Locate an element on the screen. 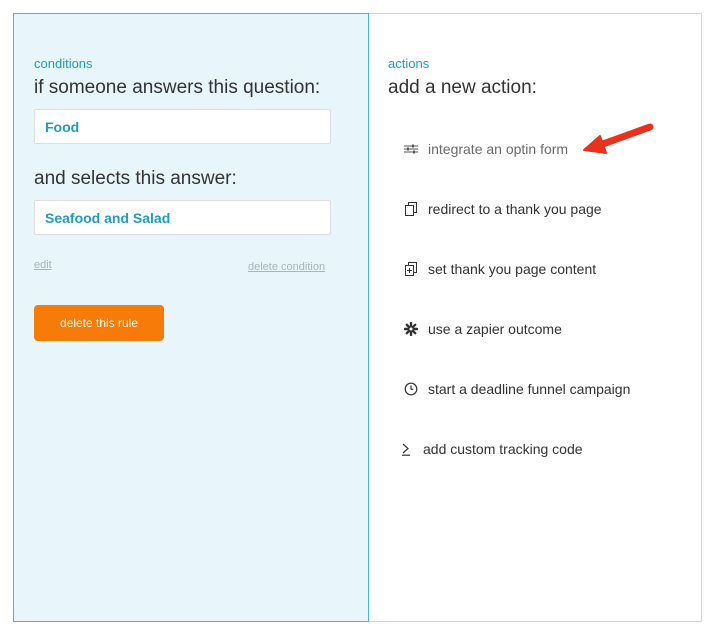 The height and width of the screenshot is (634, 716). action-zapier-outcome: use a zapier outcome is located at coordinates (481, 329).